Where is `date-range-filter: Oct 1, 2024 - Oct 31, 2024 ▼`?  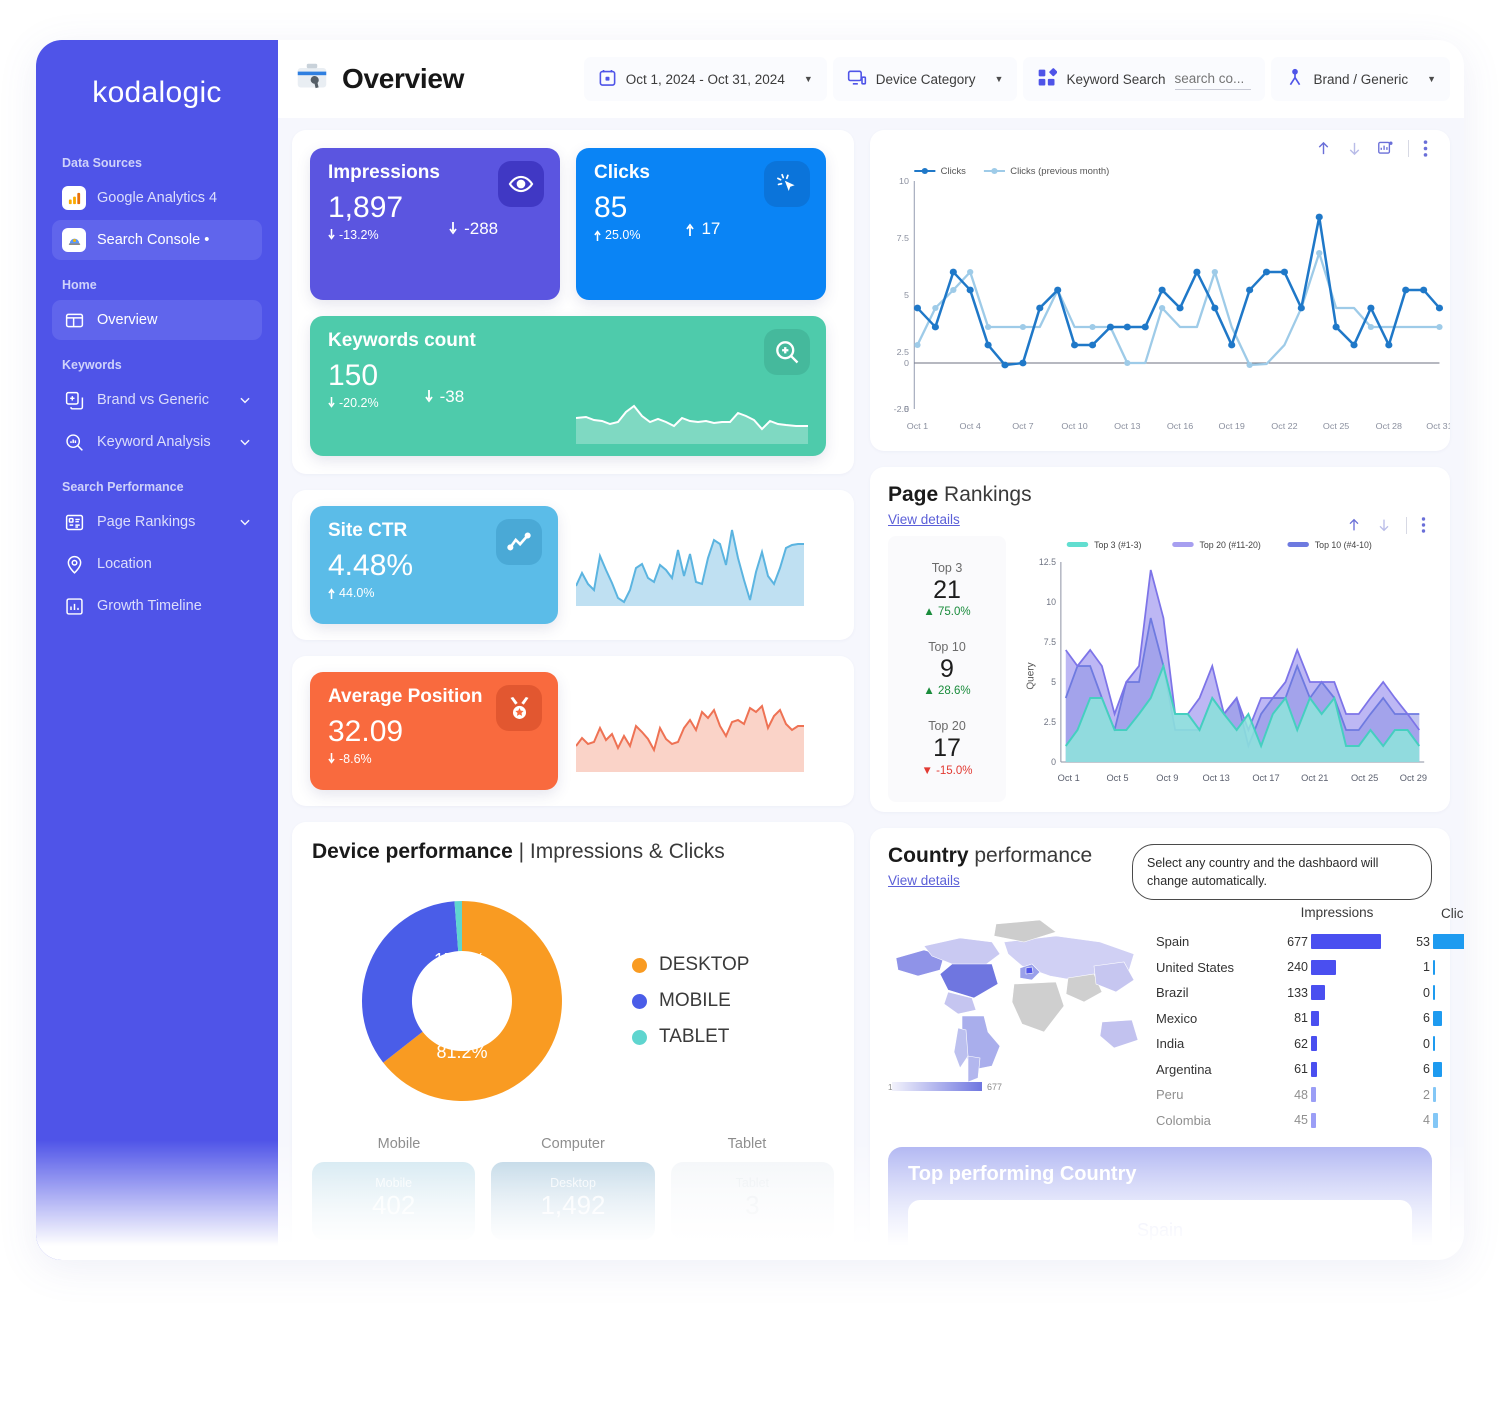 date-range-filter: Oct 1, 2024 - Oct 31, 2024 ▼ is located at coordinates (705, 79).